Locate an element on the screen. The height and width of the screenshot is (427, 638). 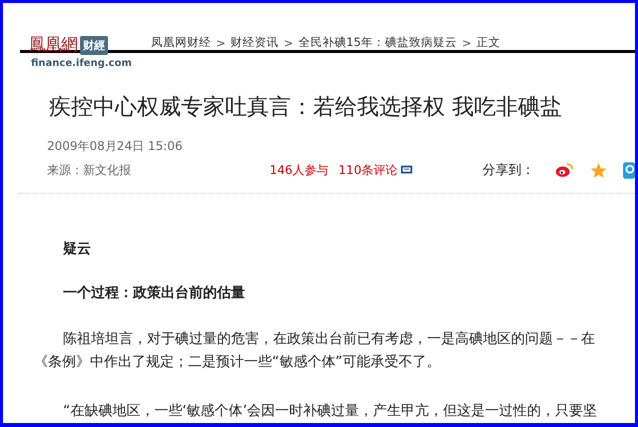
share-icon is located at coordinates (628, 170).